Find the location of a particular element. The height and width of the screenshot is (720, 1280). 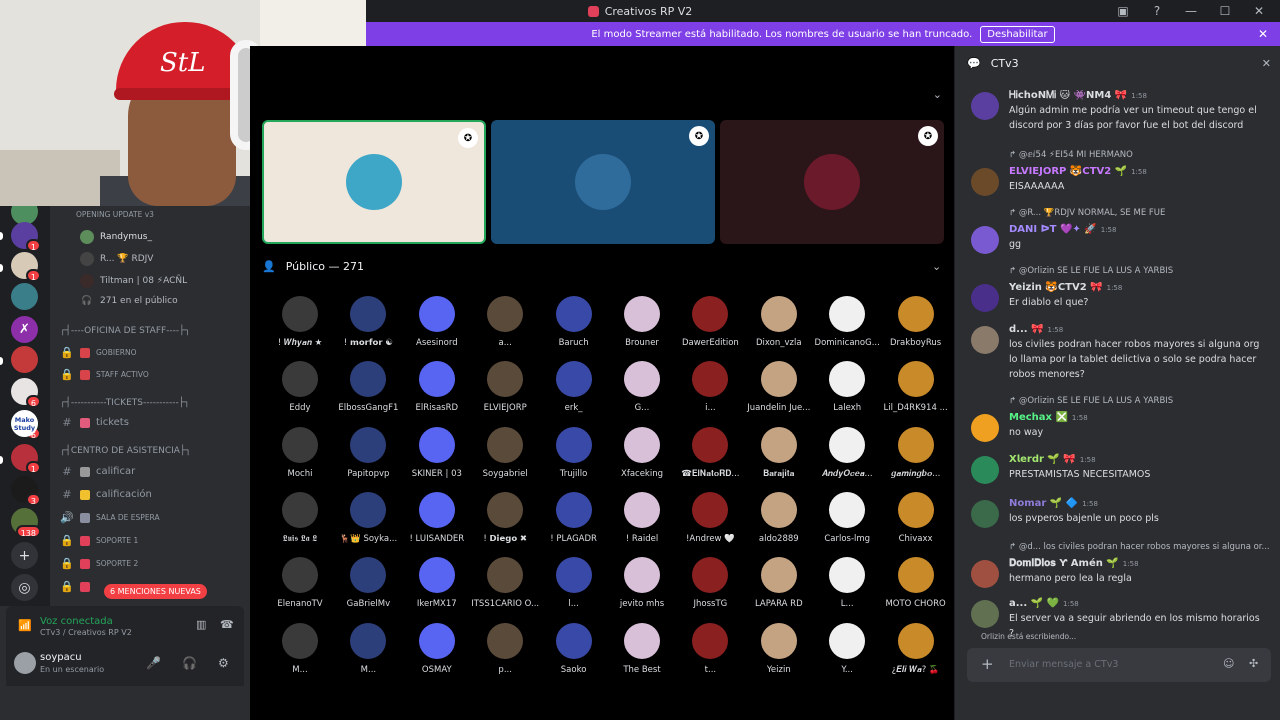

channel-calificar: # calificar is located at coordinates (152, 471).